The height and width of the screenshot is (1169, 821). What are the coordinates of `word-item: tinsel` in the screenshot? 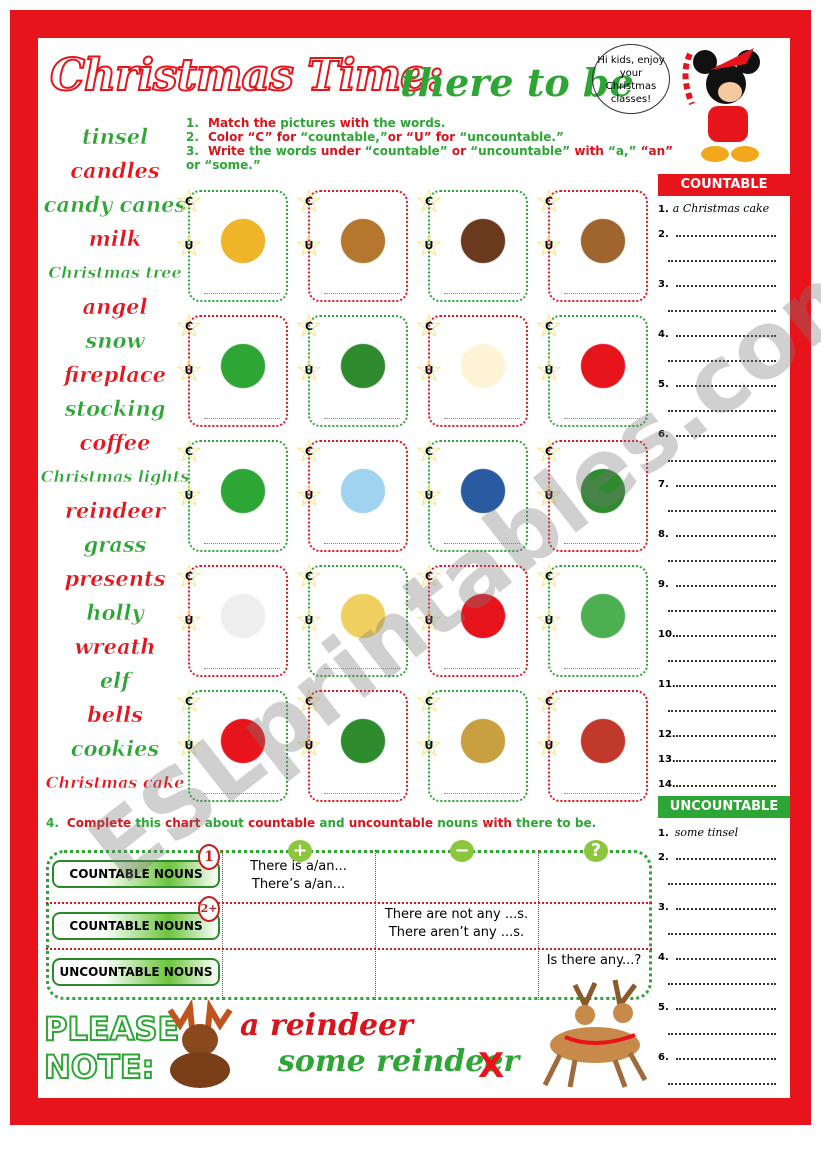 It's located at (115, 137).